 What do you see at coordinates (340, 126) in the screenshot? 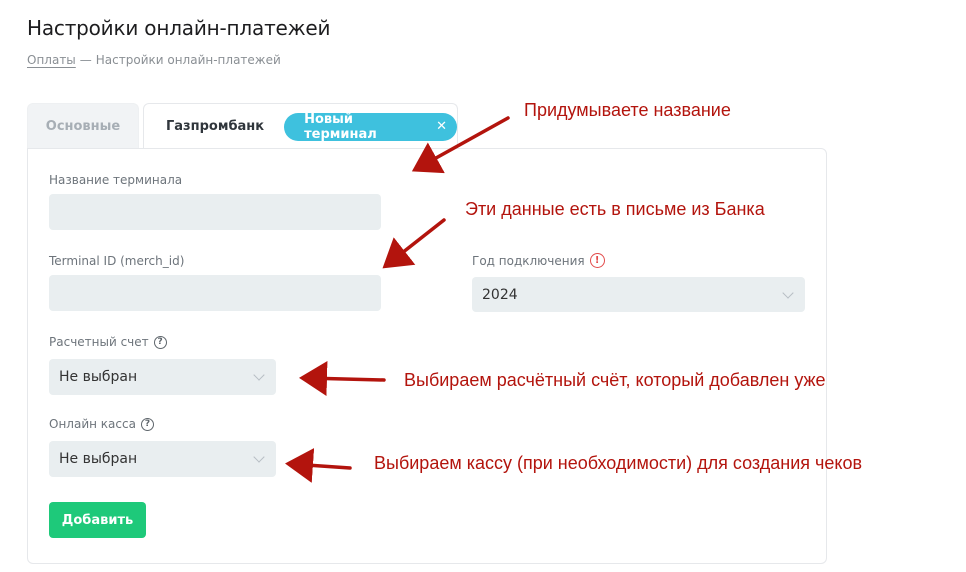
I see `new-terminal-label: Новый терминал` at bounding box center [340, 126].